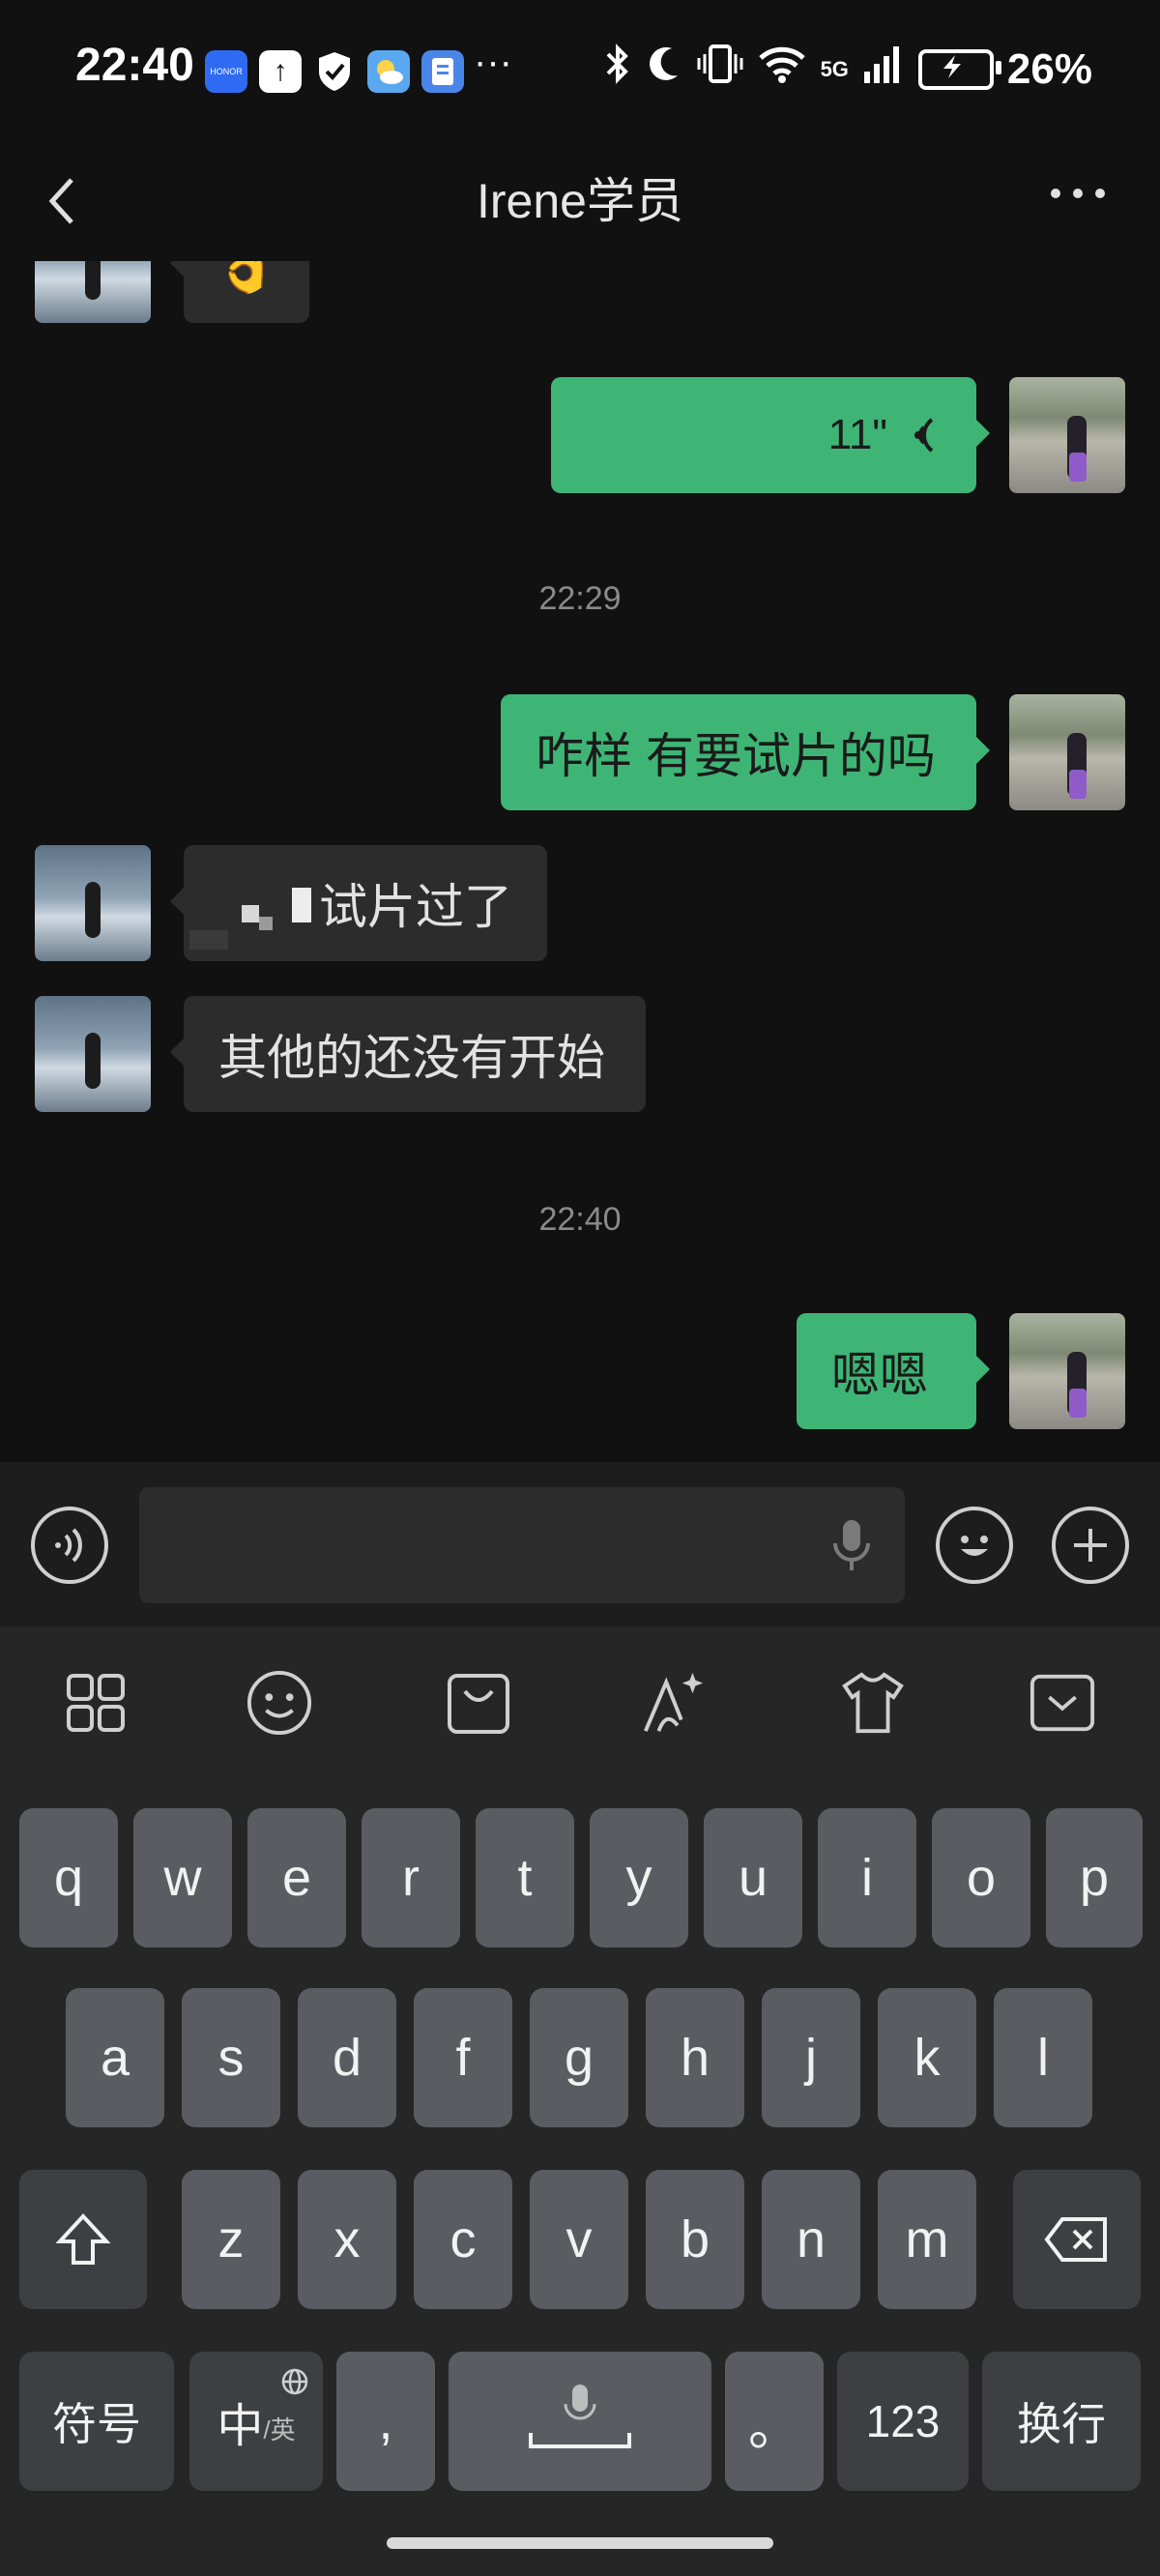 This screenshot has height=2576, width=1160. What do you see at coordinates (231, 2239) in the screenshot?
I see `key-z: z` at bounding box center [231, 2239].